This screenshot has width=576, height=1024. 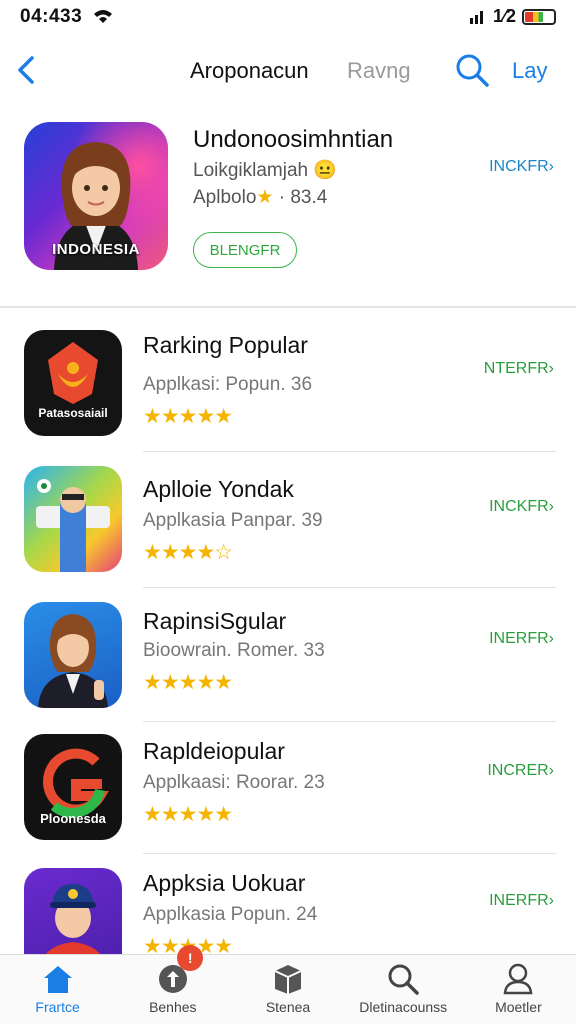 I want to click on list-item: Patasosaiail Rarking Popular Applkasi, so click(x=288, y=385).